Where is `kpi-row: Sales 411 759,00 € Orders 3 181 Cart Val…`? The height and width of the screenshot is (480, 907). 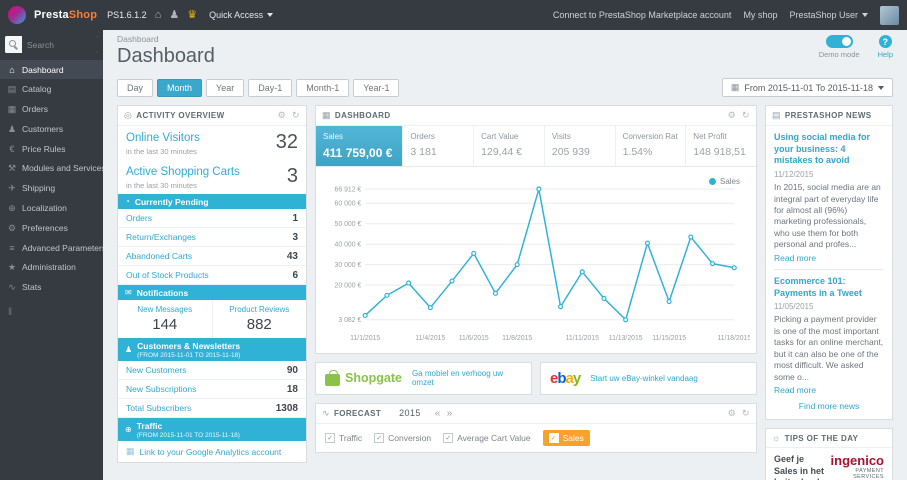
kpi-row: Sales 411 759,00 € Orders 3 181 Cart Val… is located at coordinates (536, 146).